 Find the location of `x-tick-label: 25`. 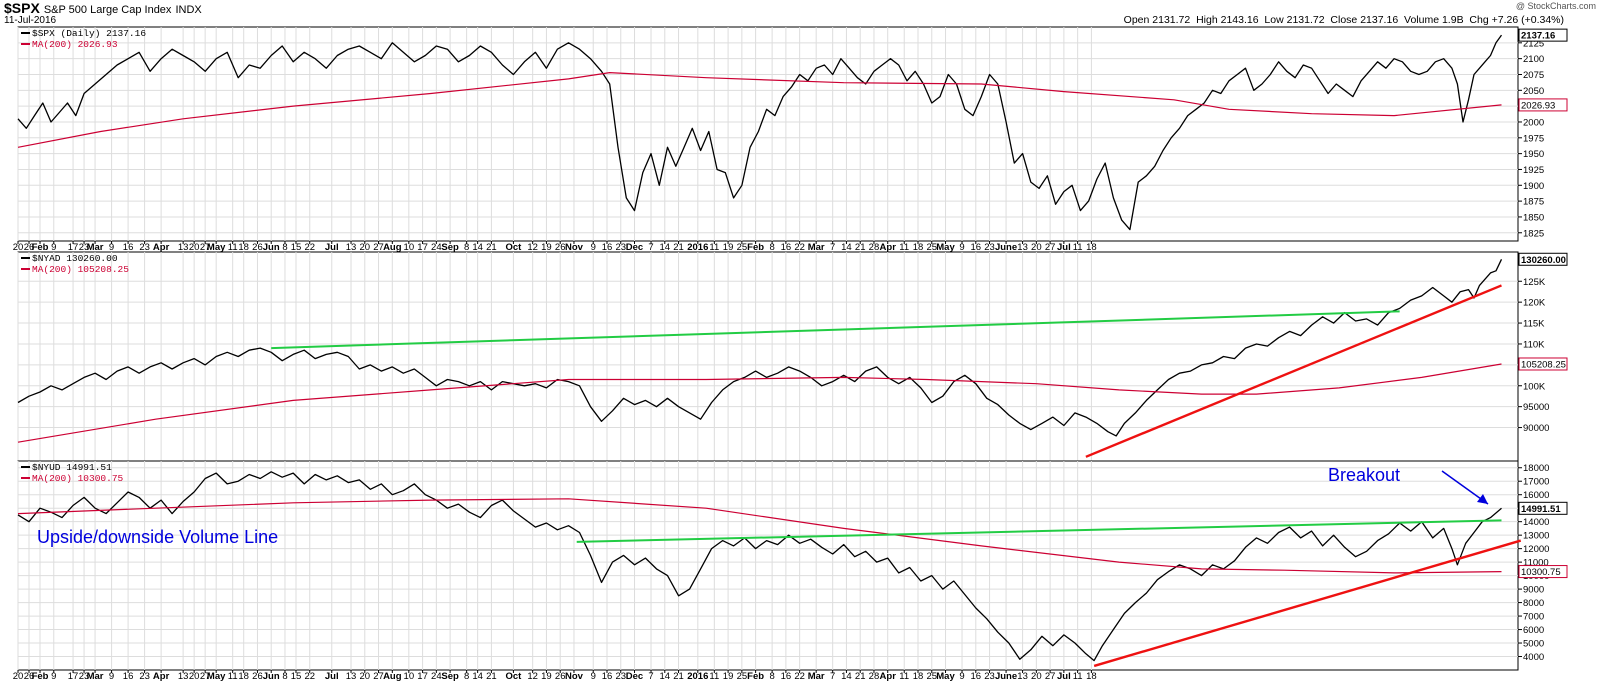

x-tick-label: 25 is located at coordinates (742, 247).